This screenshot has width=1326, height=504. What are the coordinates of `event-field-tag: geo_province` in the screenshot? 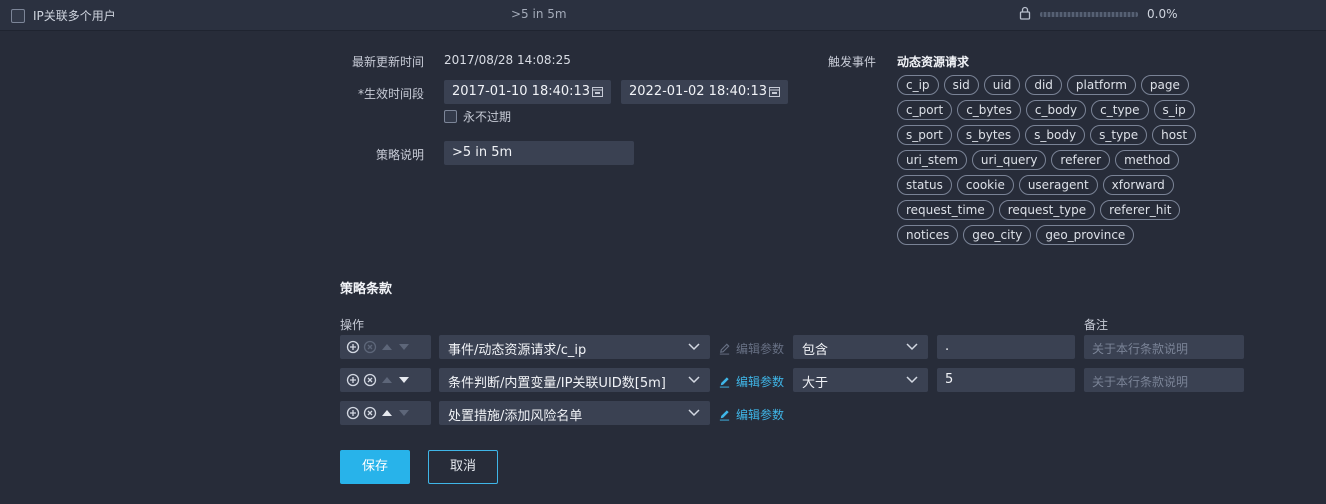 It's located at (1085, 235).